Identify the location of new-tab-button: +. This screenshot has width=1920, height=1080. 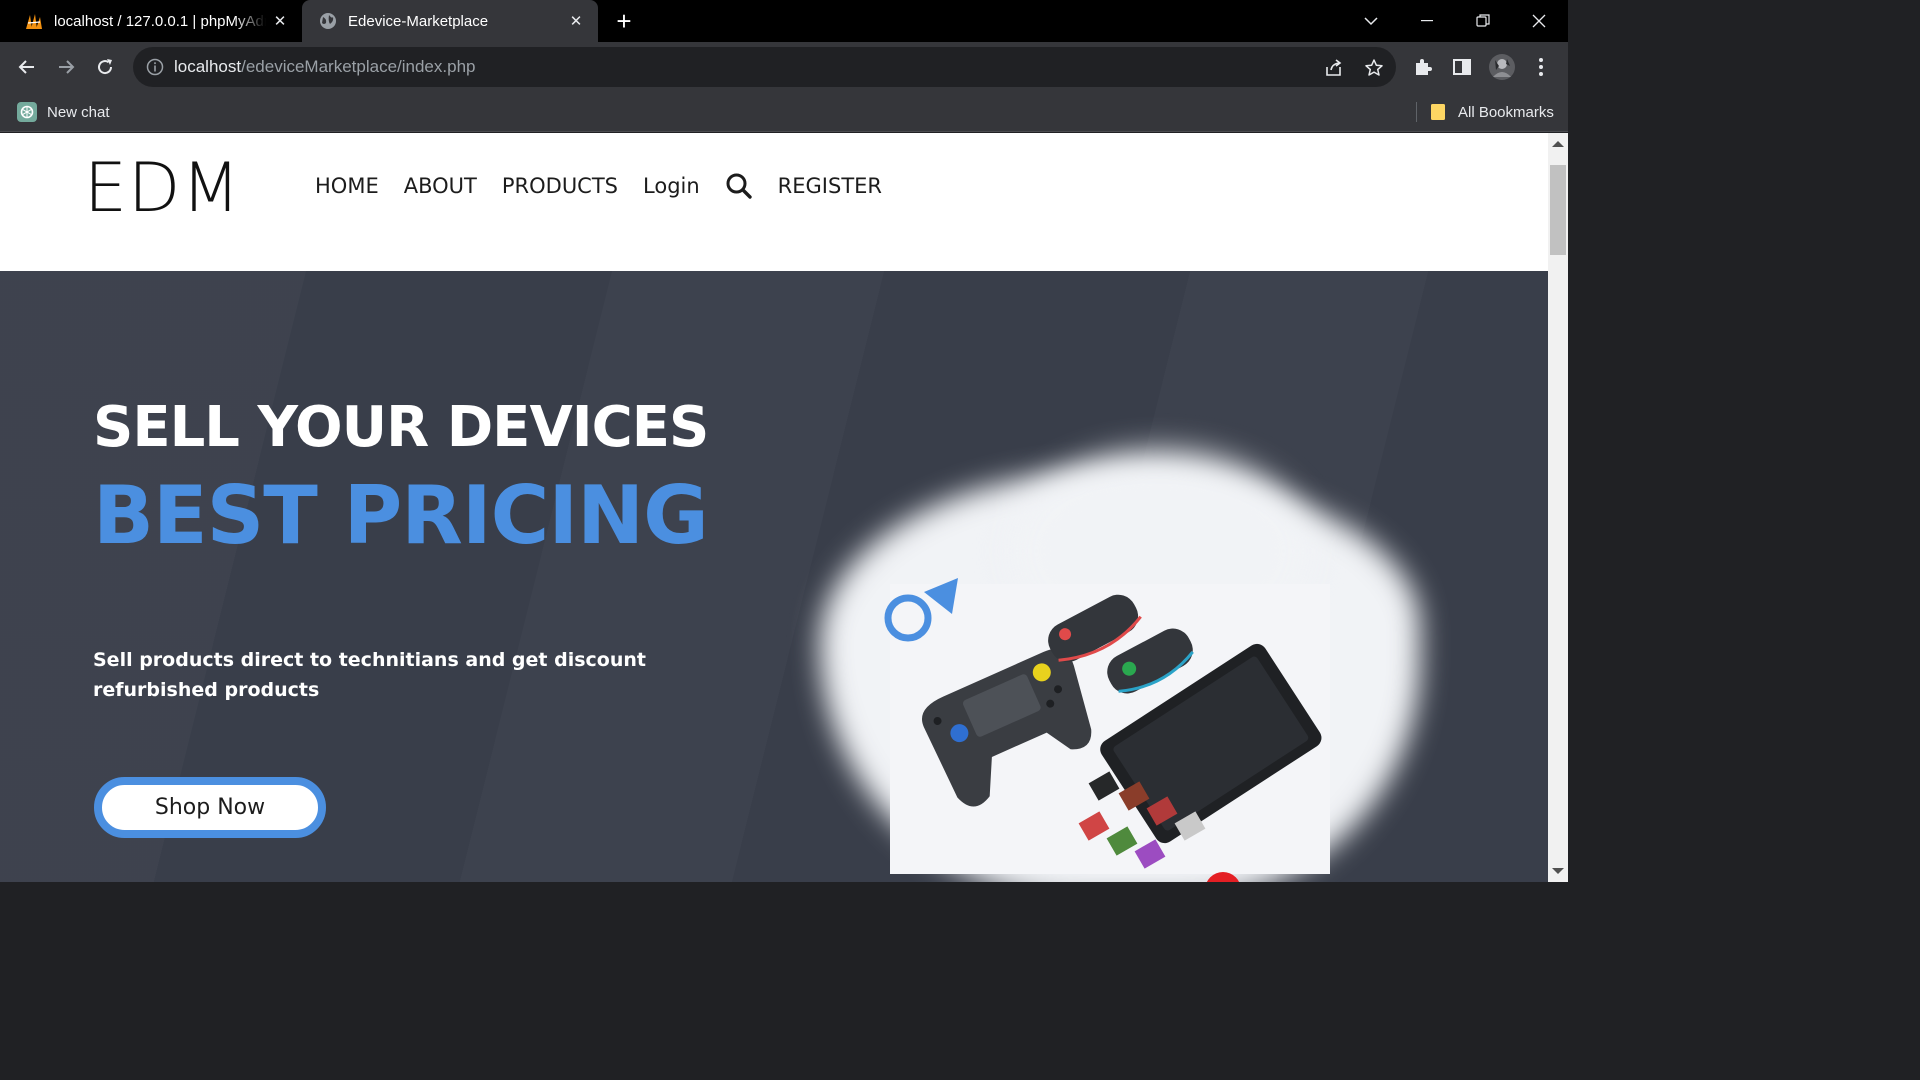
(624, 21).